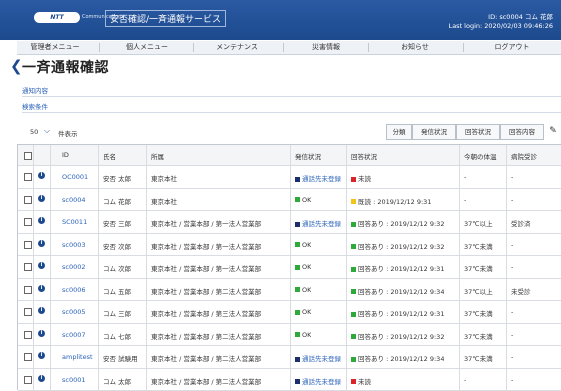  I want to click on column-header: ID, so click(65, 155).